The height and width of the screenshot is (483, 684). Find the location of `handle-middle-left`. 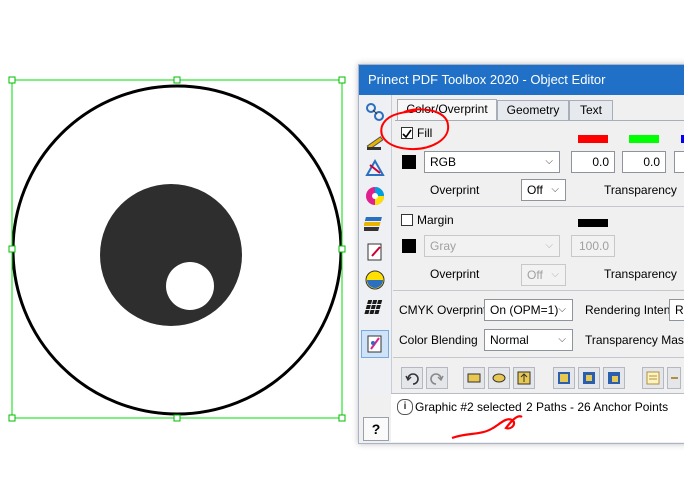

handle-middle-left is located at coordinates (12, 249).